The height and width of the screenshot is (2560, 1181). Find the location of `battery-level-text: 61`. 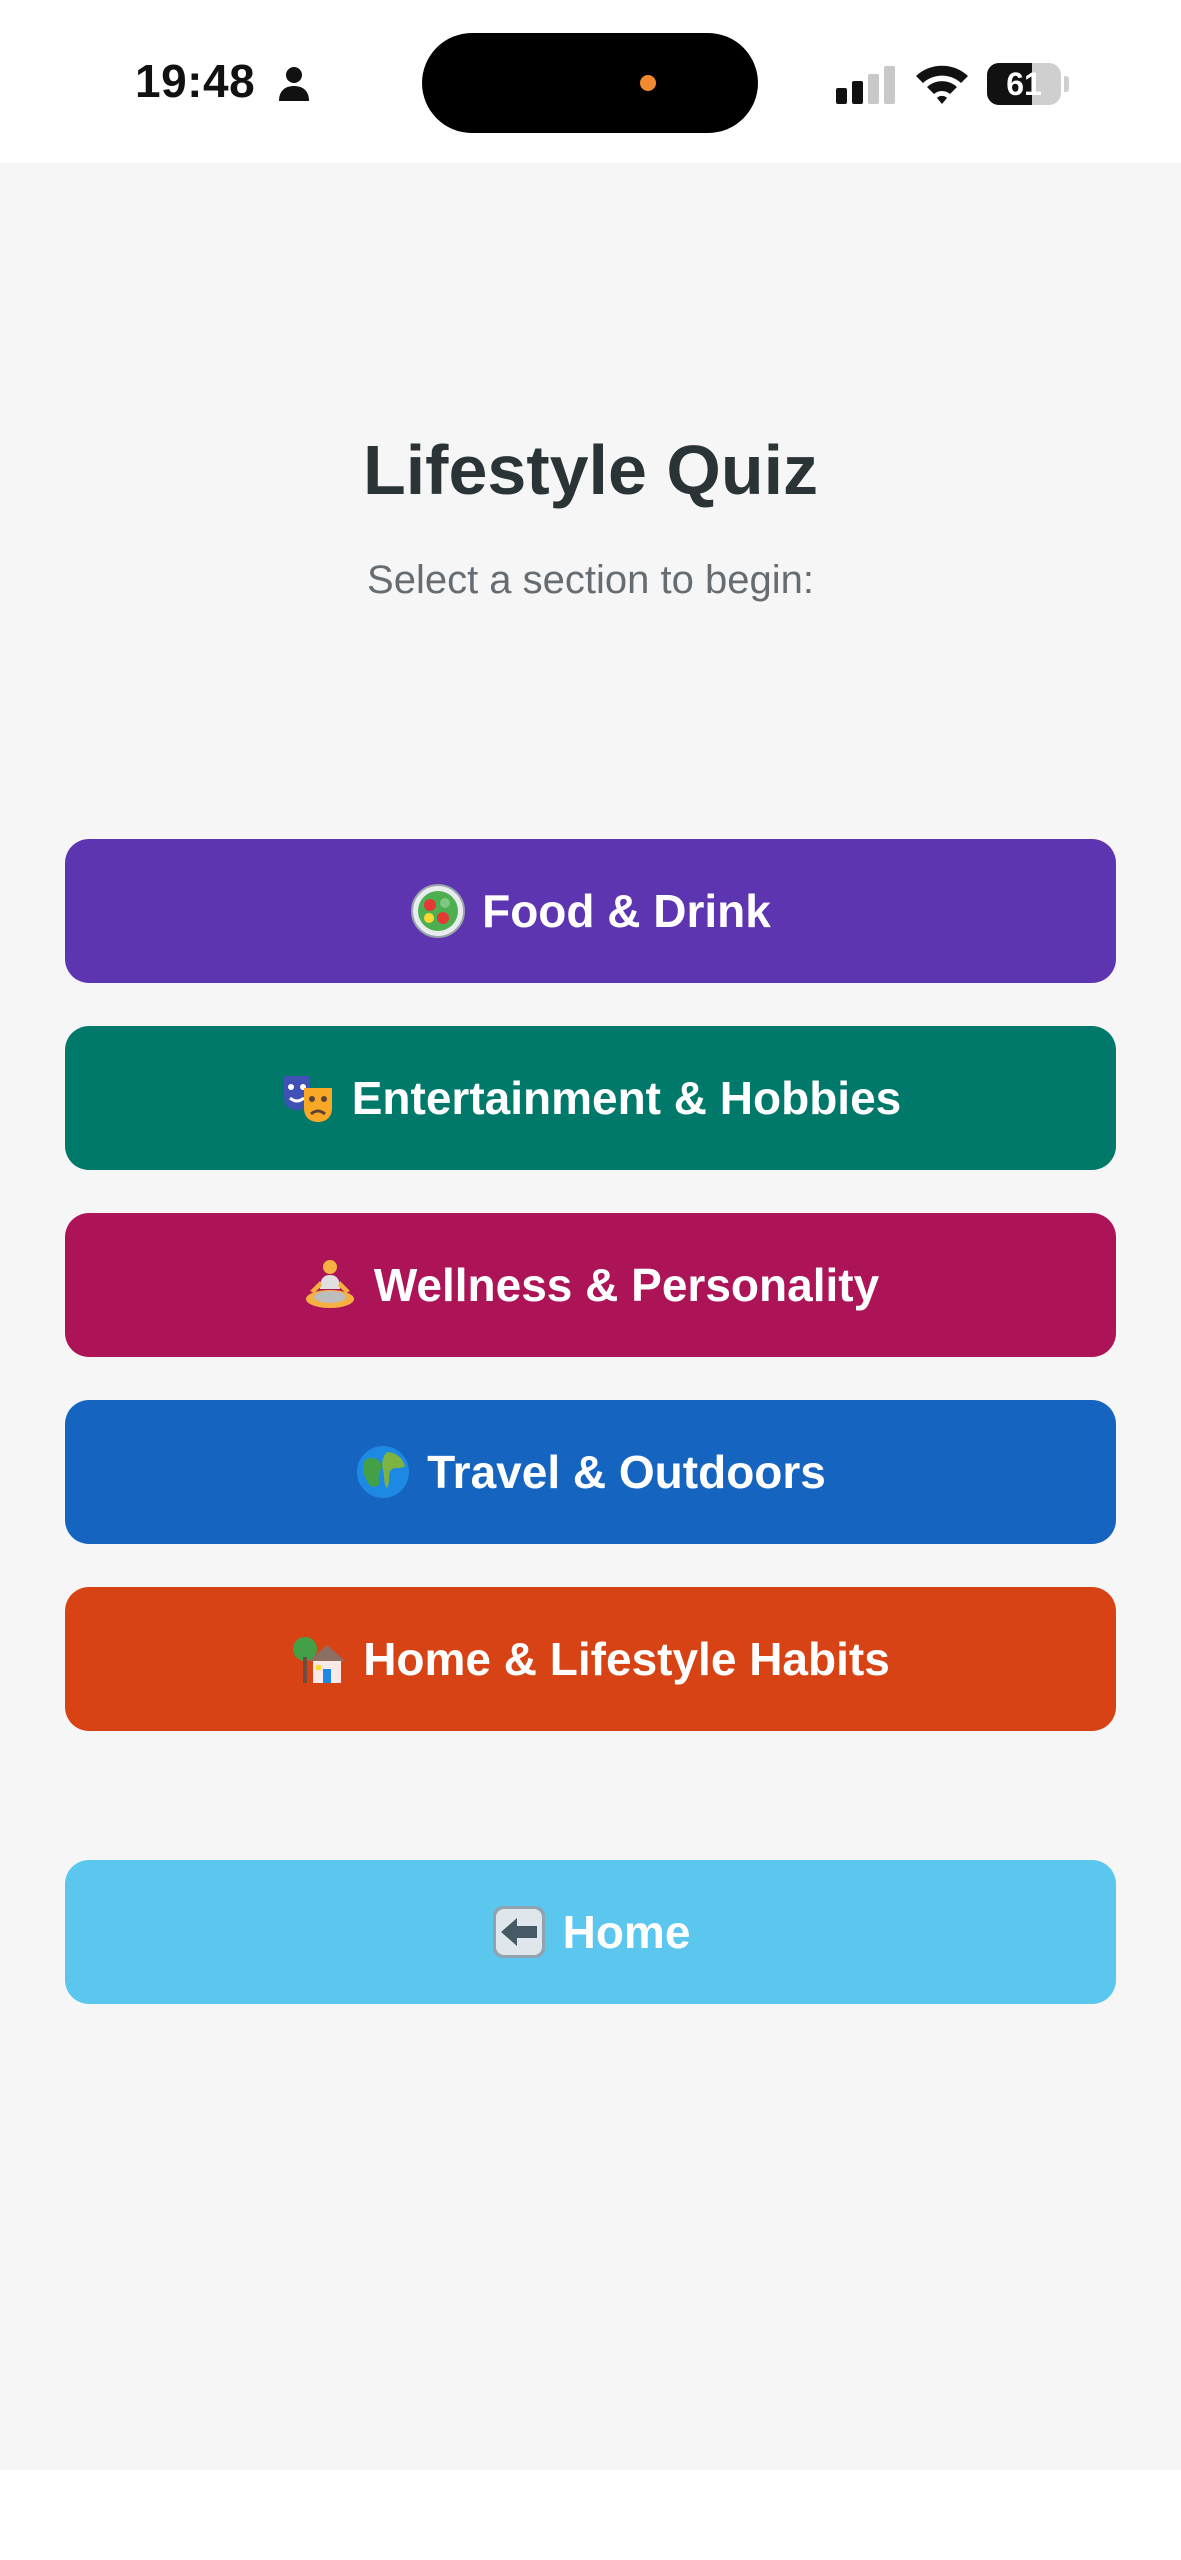

battery-level-text: 61 is located at coordinates (1024, 84).